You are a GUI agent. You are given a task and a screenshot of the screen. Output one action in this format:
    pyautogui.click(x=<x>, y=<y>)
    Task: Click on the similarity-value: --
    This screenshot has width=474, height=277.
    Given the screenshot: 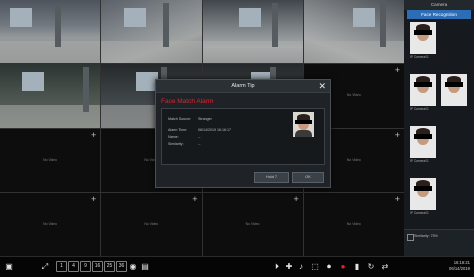 What is the action you would take?
    pyautogui.click(x=199, y=144)
    